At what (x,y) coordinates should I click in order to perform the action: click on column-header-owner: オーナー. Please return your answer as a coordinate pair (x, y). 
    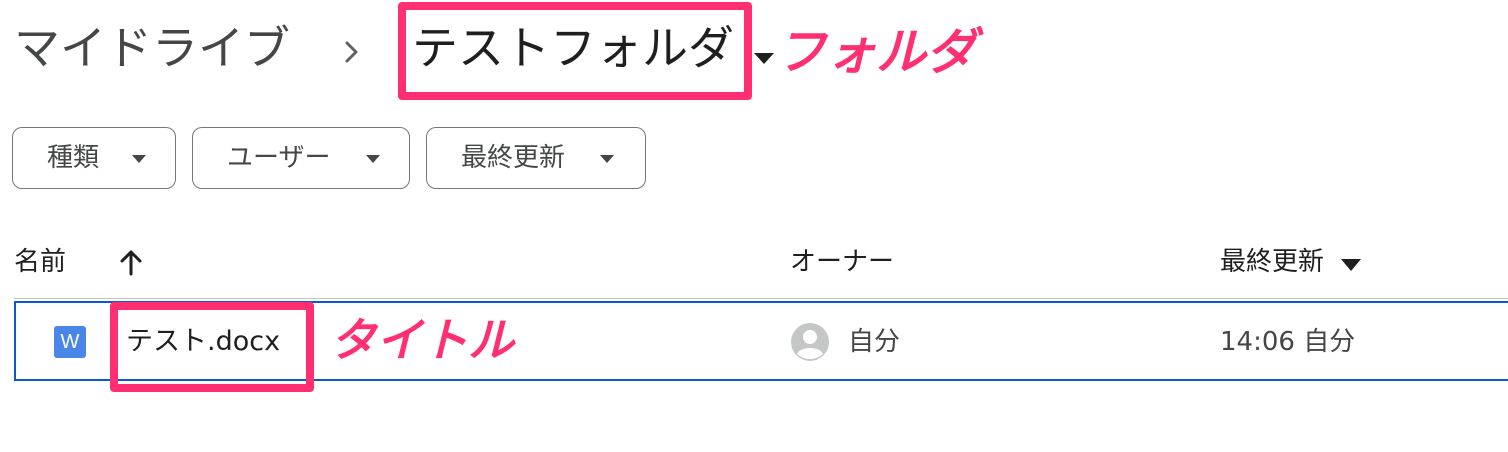
    Looking at the image, I should click on (842, 262).